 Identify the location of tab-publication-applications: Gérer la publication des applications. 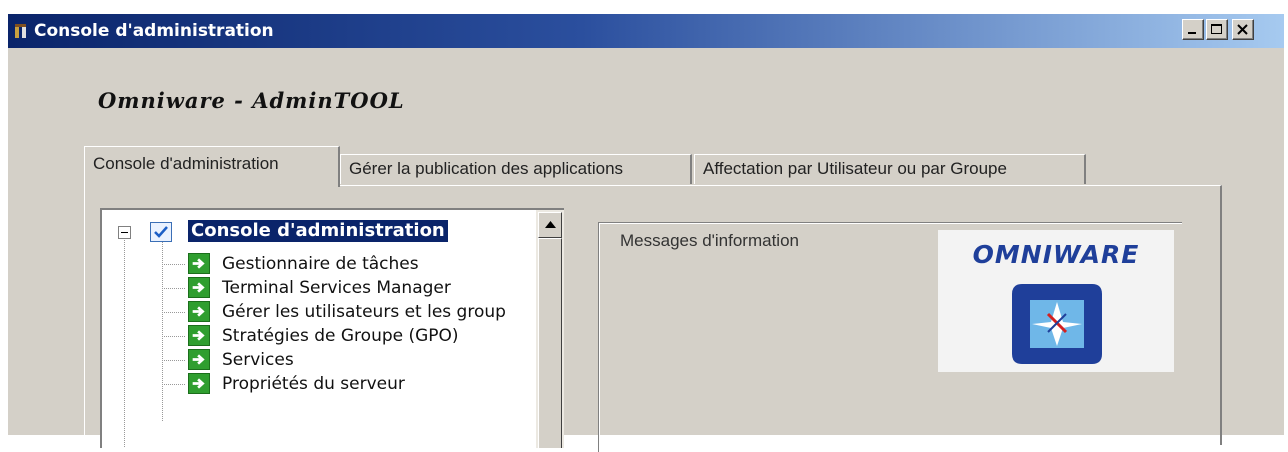
(516, 169).